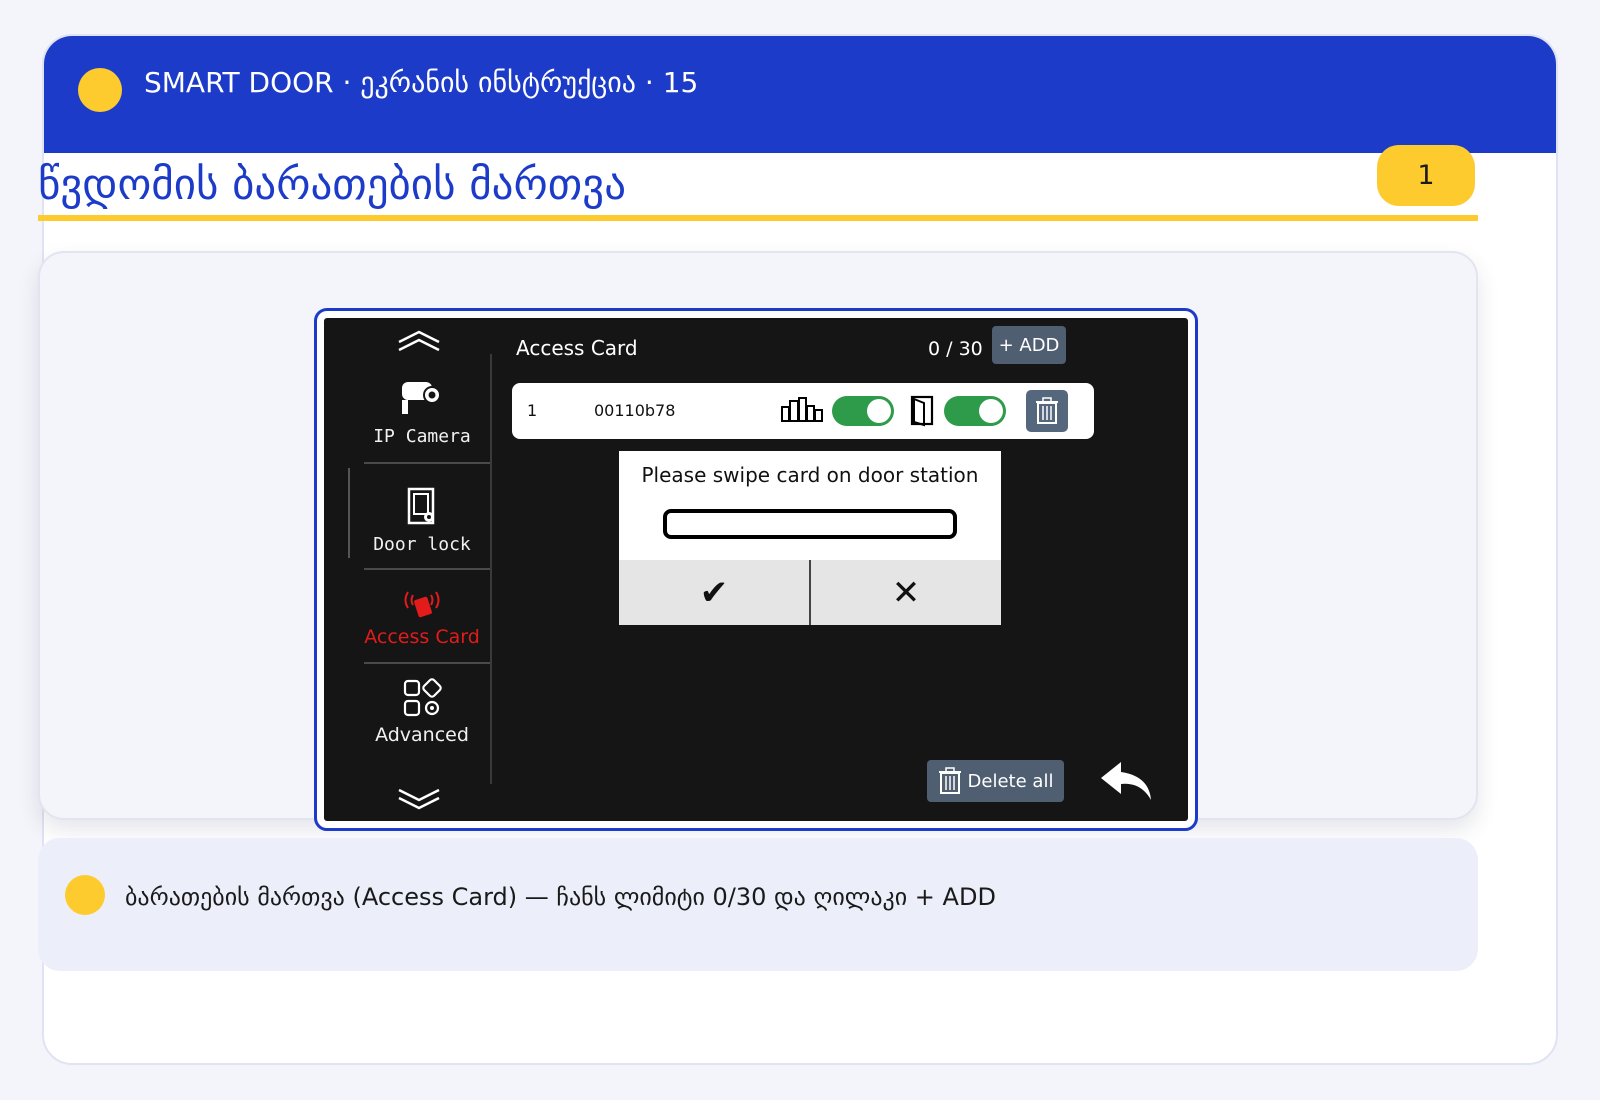 The height and width of the screenshot is (1100, 1600). Describe the element at coordinates (810, 524) in the screenshot. I see `card-id-field` at that location.